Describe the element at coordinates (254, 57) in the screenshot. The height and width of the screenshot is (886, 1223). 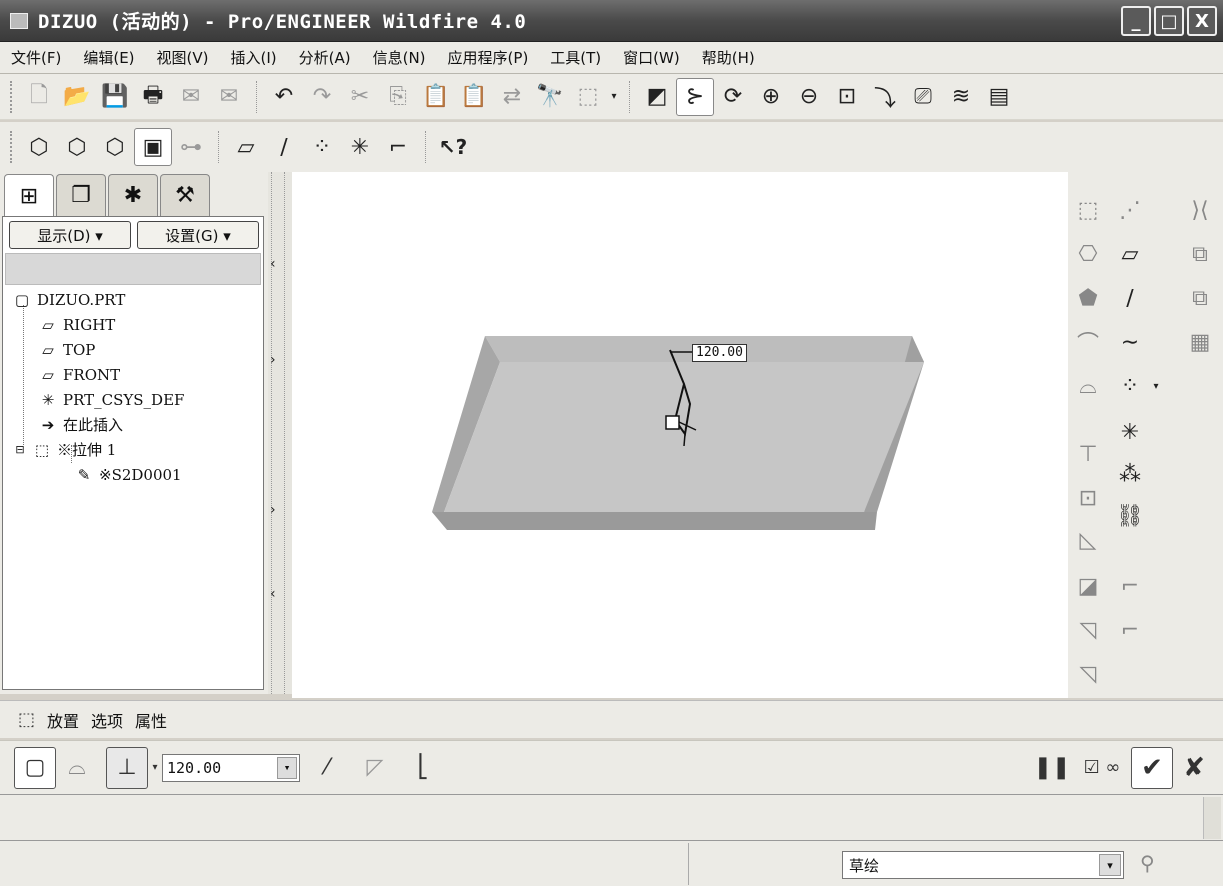
I see `menu-insert: 插入(I)` at that location.